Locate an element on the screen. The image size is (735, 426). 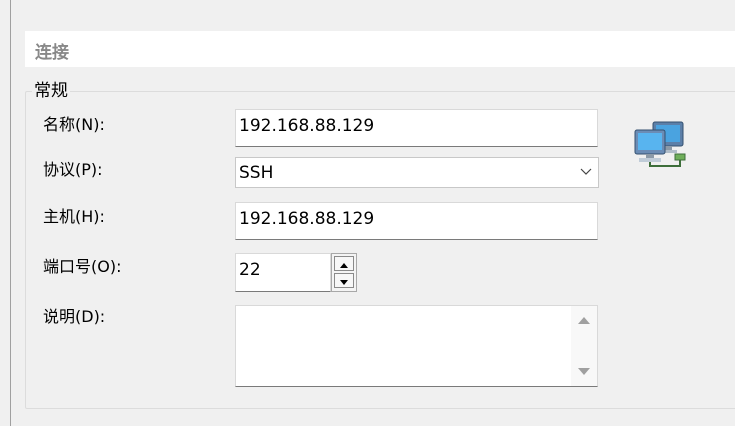
section-title: 连接 is located at coordinates (52, 53).